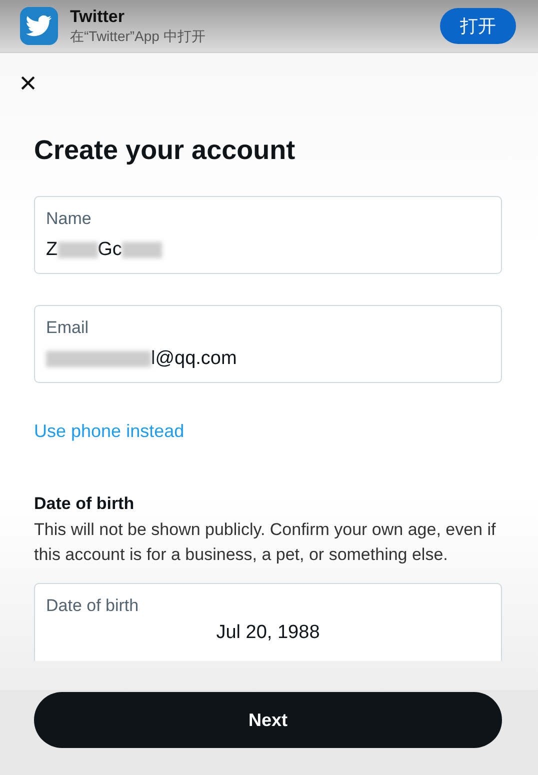 This screenshot has width=538, height=775. Describe the element at coordinates (39, 26) in the screenshot. I see `bird-icon` at that location.